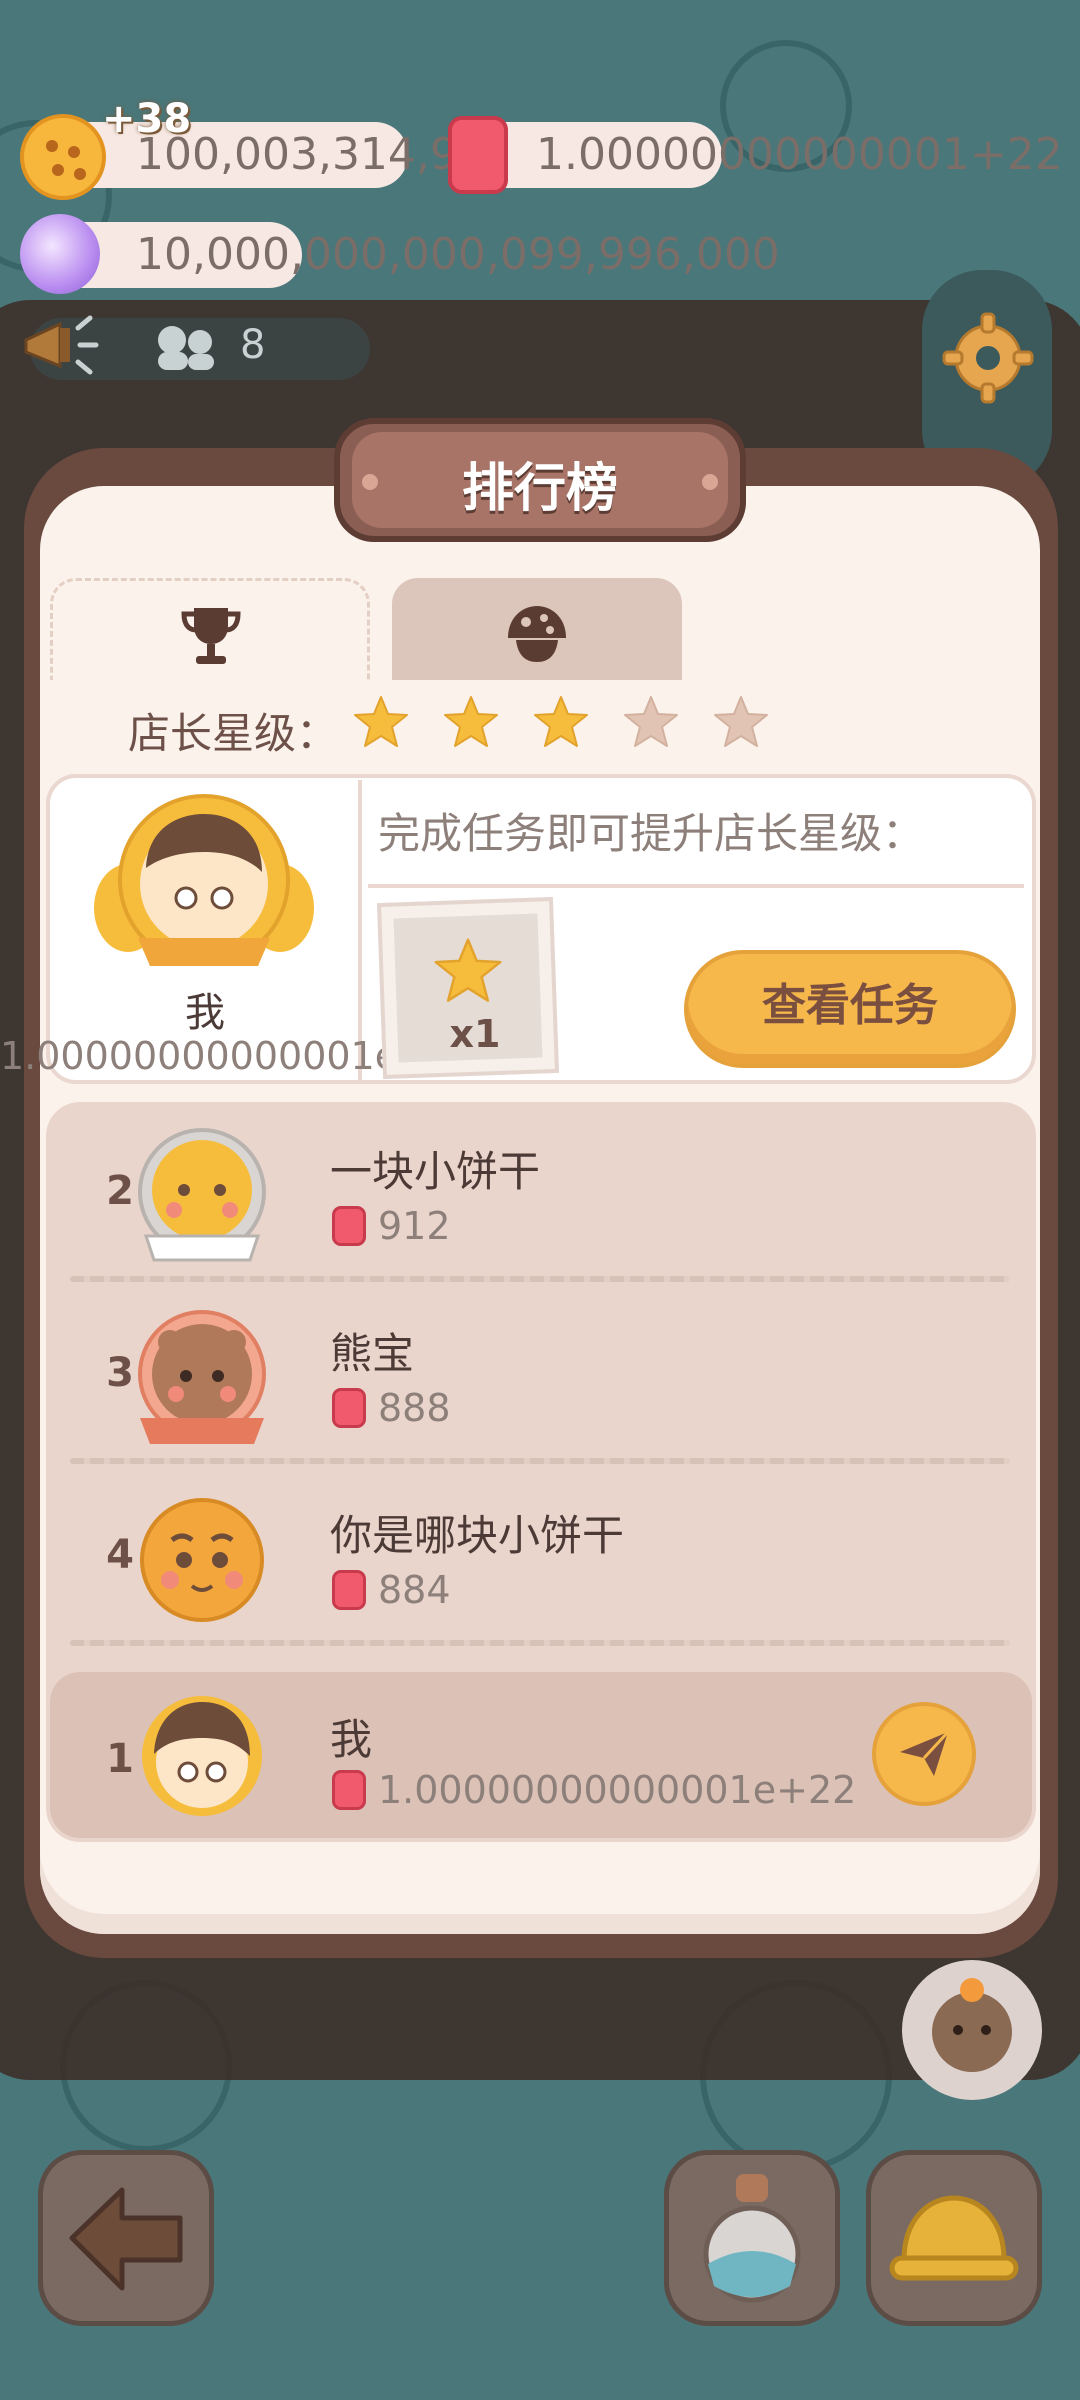  What do you see at coordinates (468, 970) in the screenshot?
I see `star-icon` at bounding box center [468, 970].